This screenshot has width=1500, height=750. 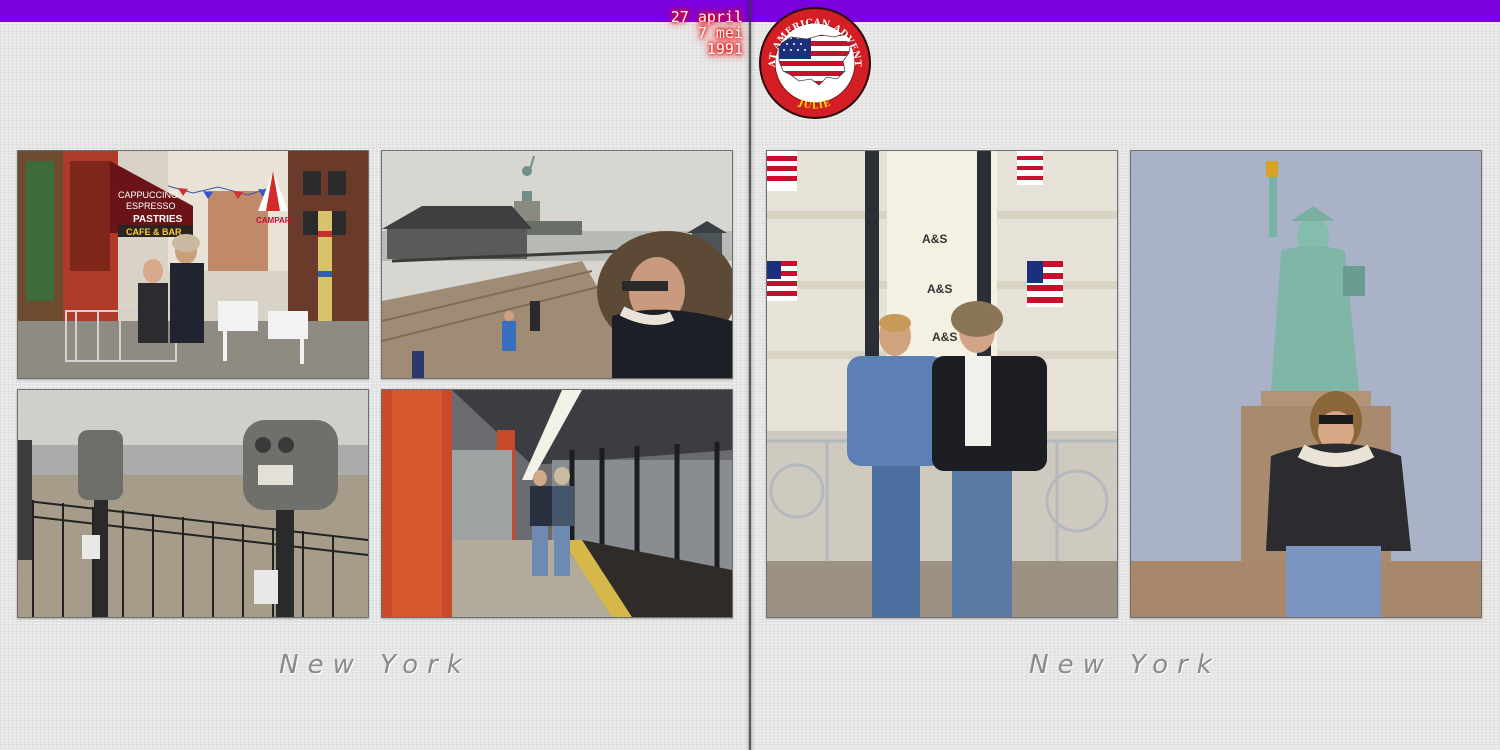 I want to click on book-spine, so click(x=750, y=375).